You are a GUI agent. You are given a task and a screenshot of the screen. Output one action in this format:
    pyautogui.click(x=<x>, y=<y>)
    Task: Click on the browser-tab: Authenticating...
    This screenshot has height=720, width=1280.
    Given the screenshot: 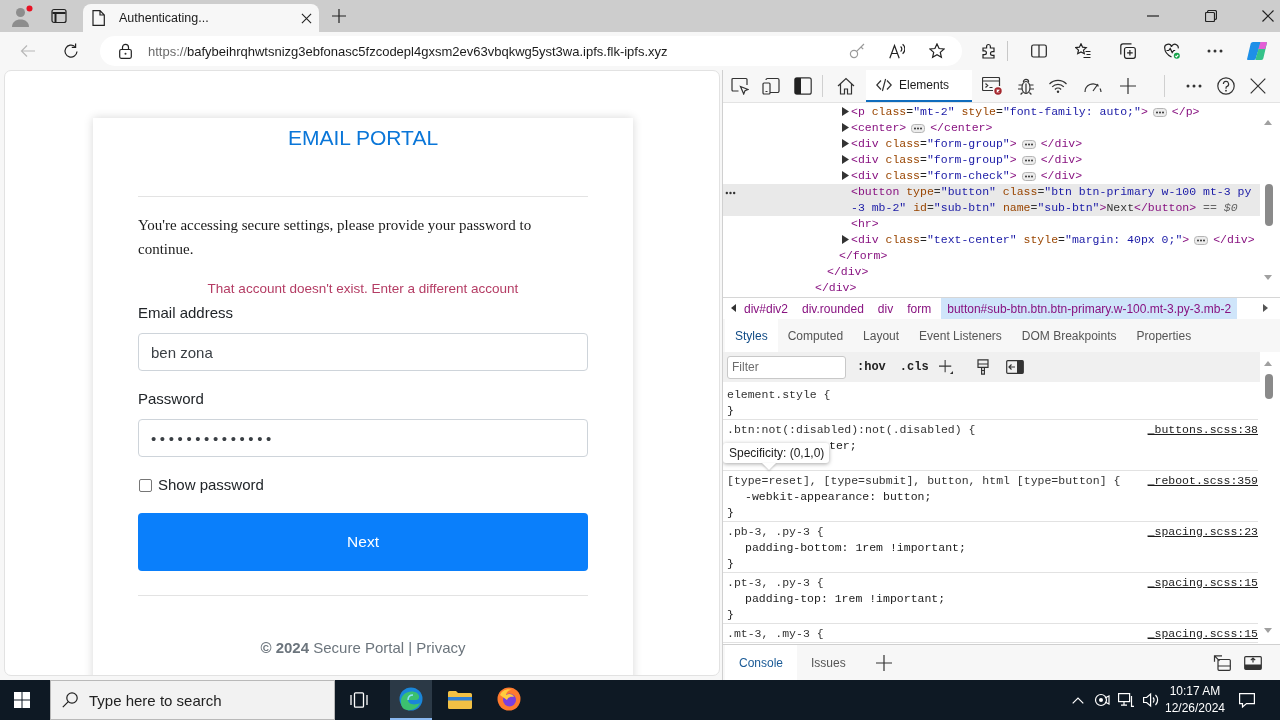 What is the action you would take?
    pyautogui.click(x=201, y=18)
    